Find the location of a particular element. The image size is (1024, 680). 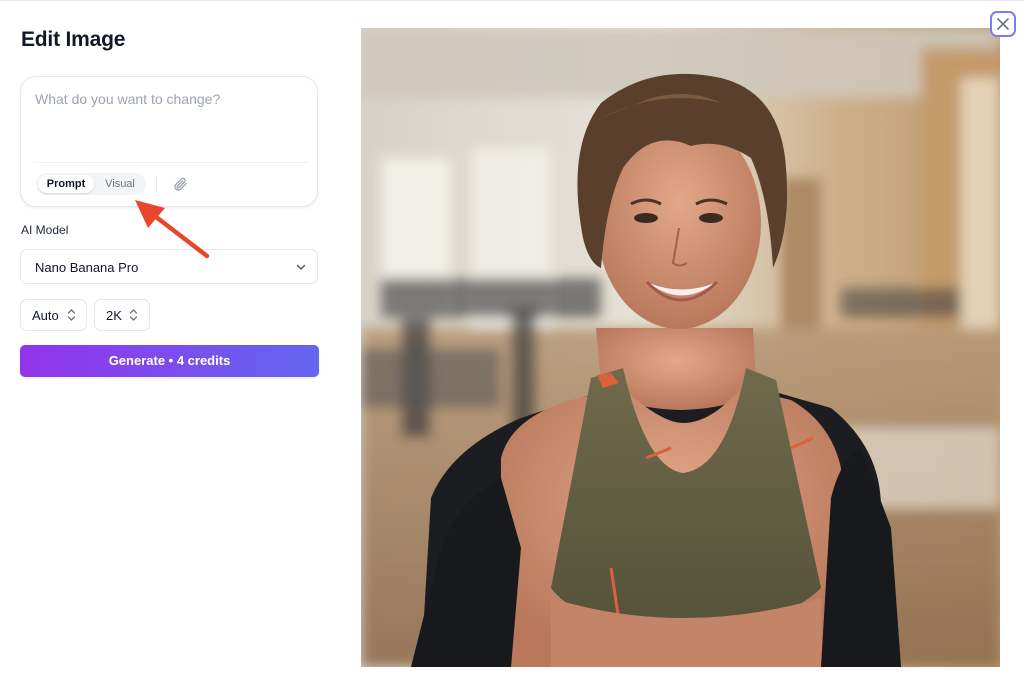

prompt-card: Prompt Visual is located at coordinates (169, 141).